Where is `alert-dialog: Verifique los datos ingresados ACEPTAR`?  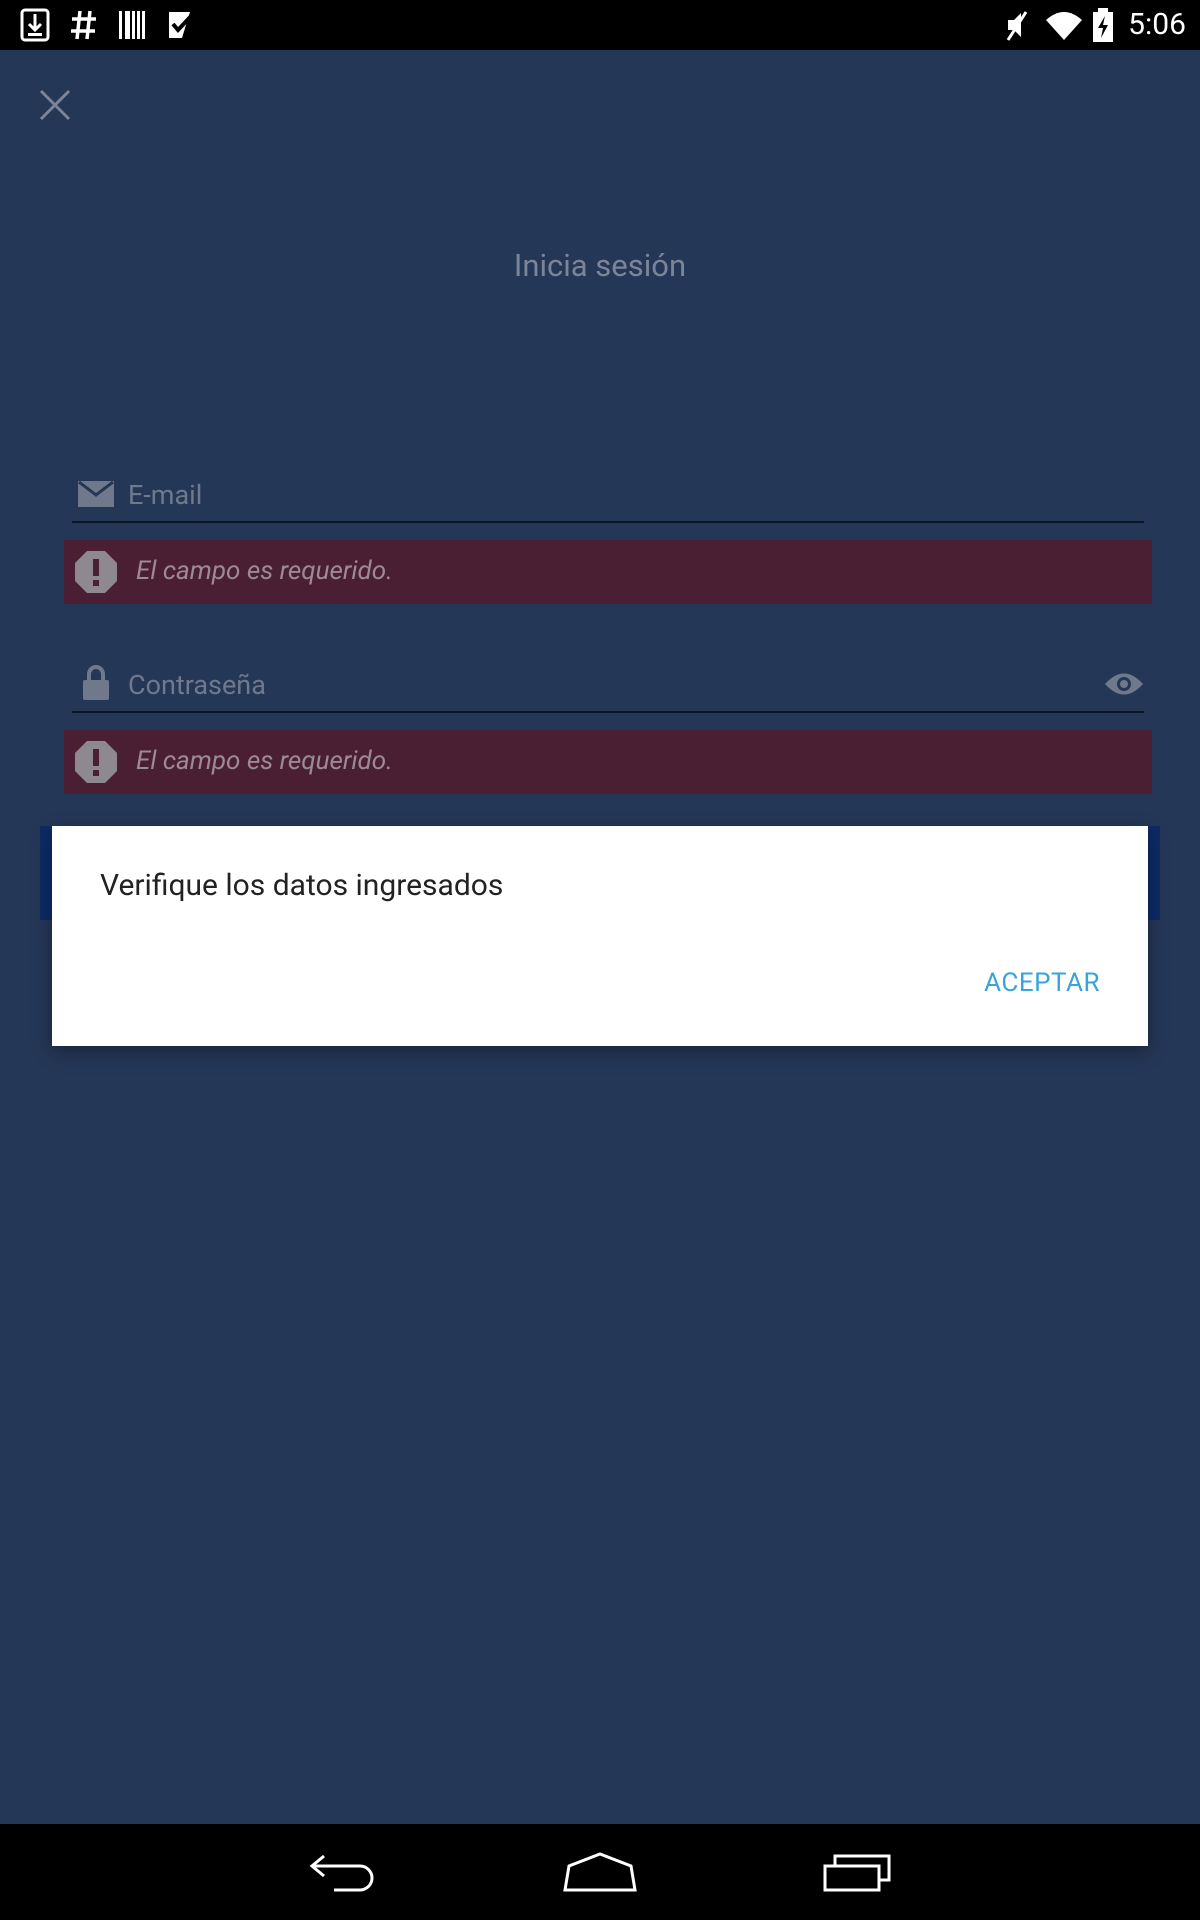
alert-dialog: Verifique los datos ingresados ACEPTAR is located at coordinates (600, 936).